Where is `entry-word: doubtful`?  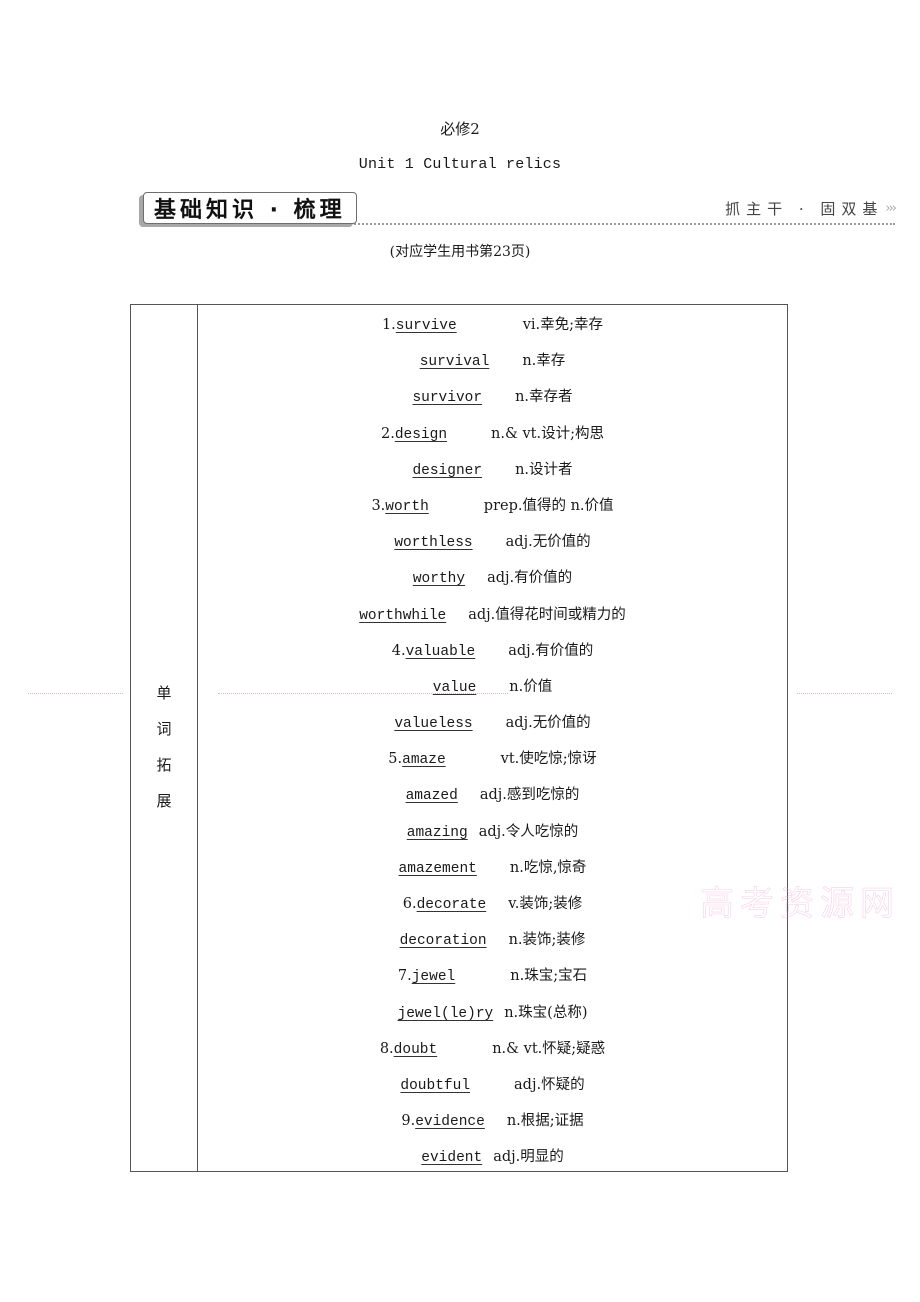 entry-word: doubtful is located at coordinates (435, 1085).